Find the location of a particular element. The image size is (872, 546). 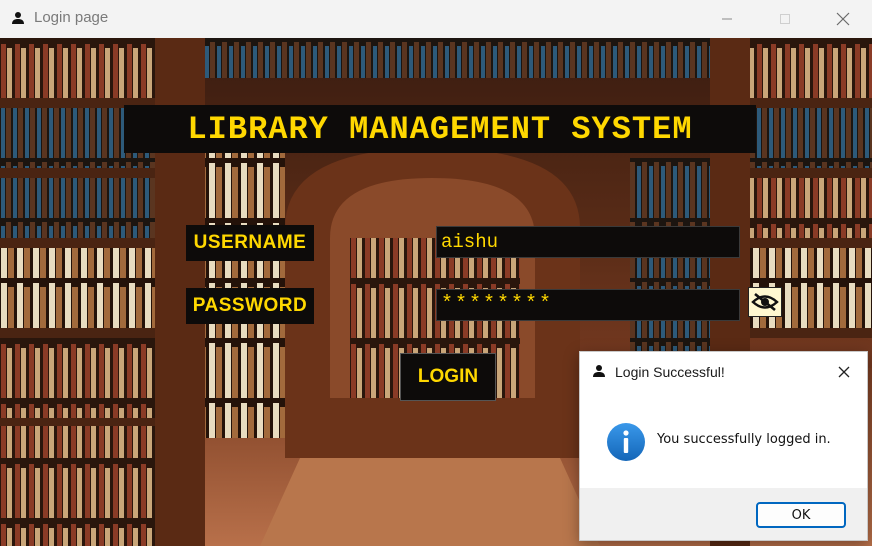

dialog-close-button is located at coordinates (844, 372).